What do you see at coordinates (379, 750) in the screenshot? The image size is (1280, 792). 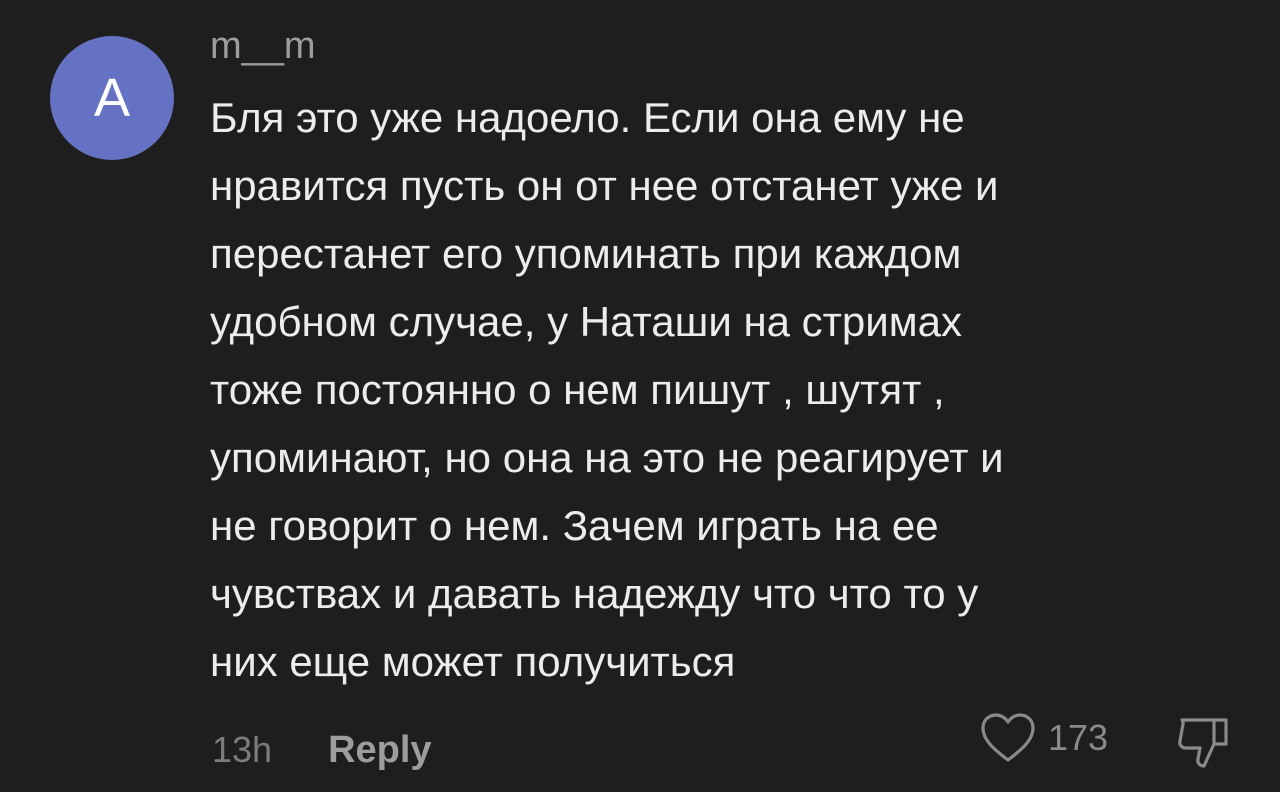 I see `reply-button: Reply` at bounding box center [379, 750].